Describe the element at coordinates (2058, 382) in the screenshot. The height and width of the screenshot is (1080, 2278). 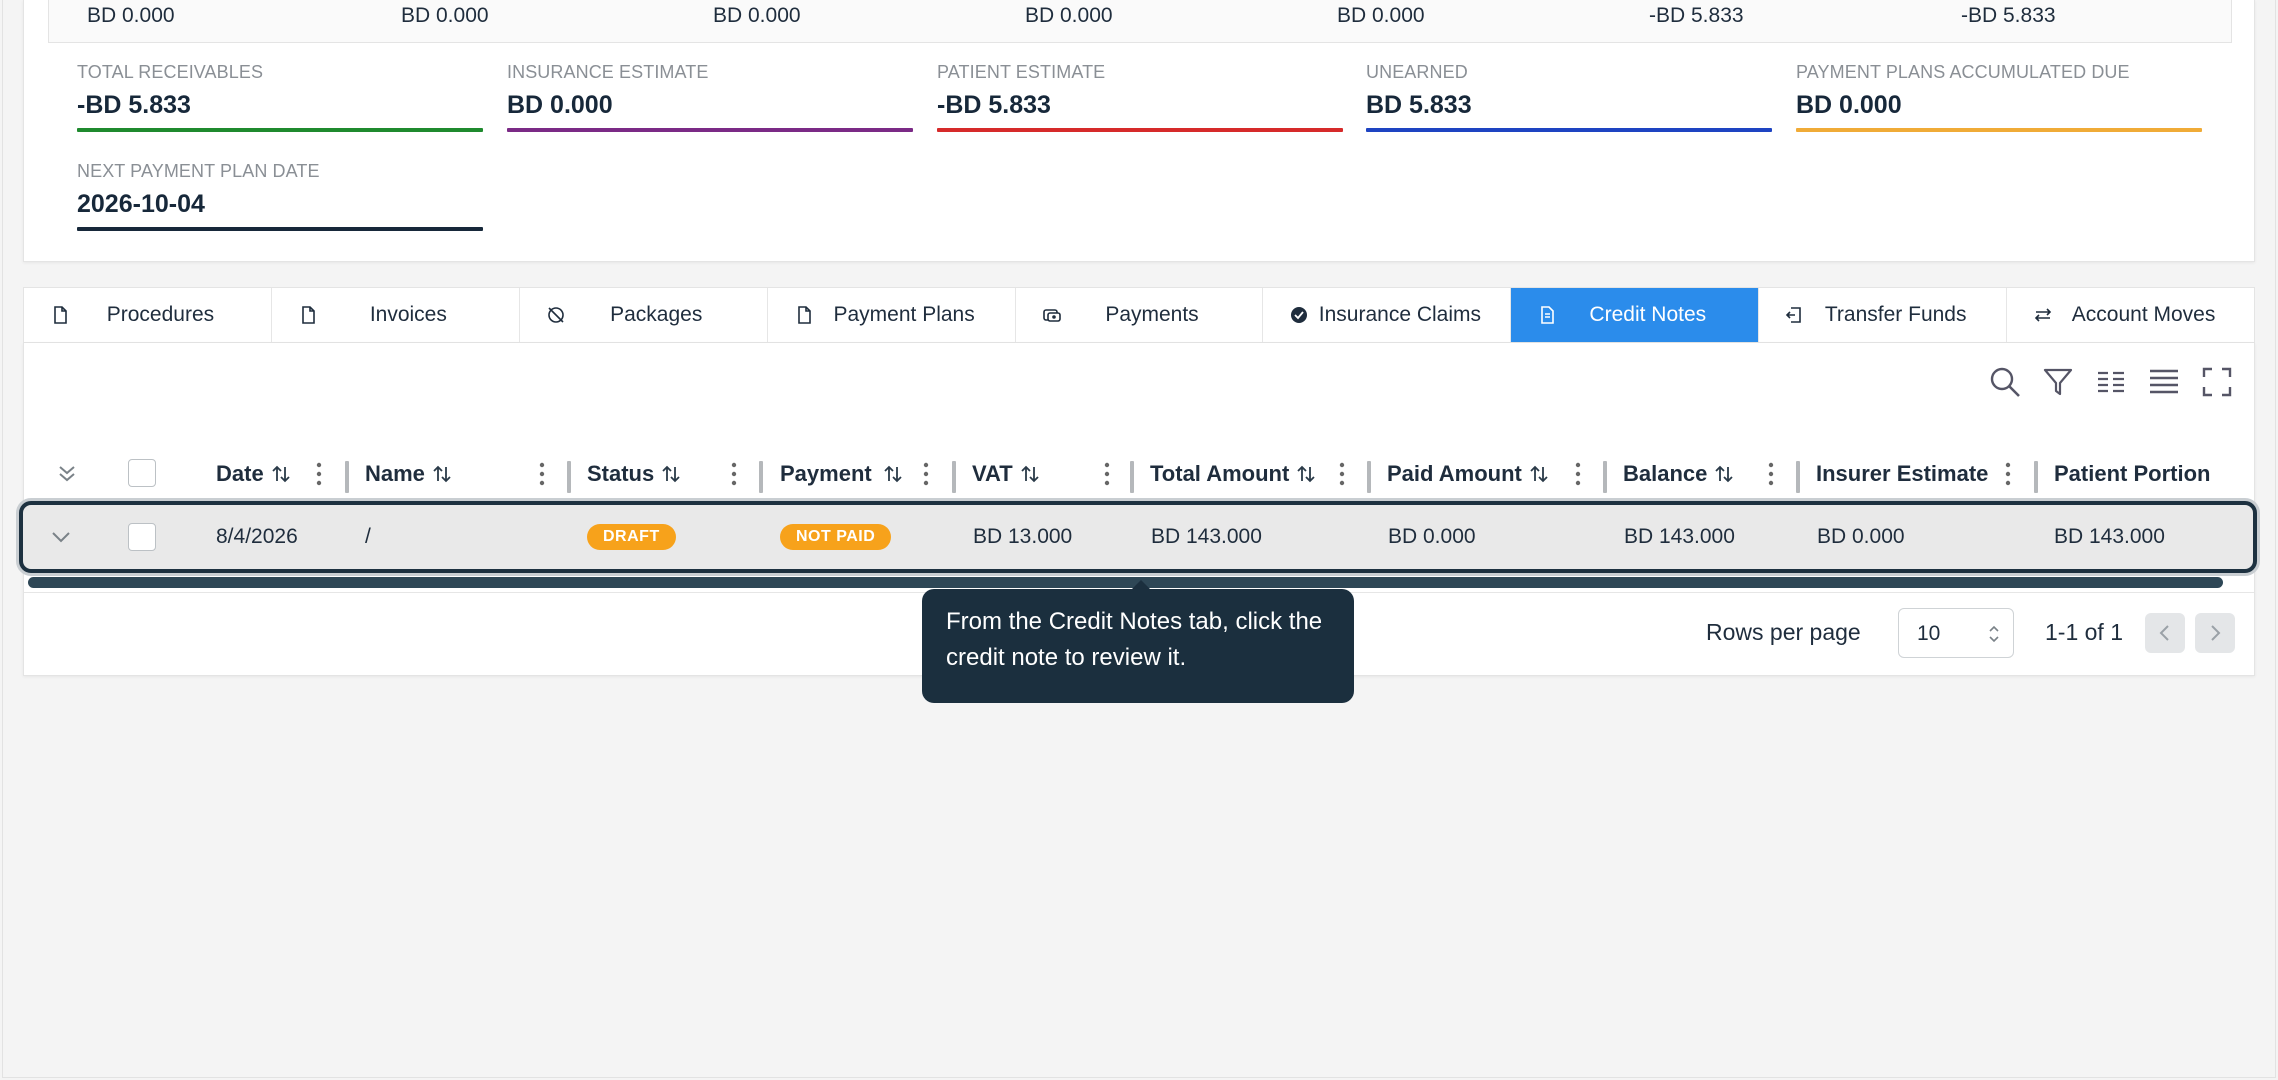
I see `filter-icon` at that location.